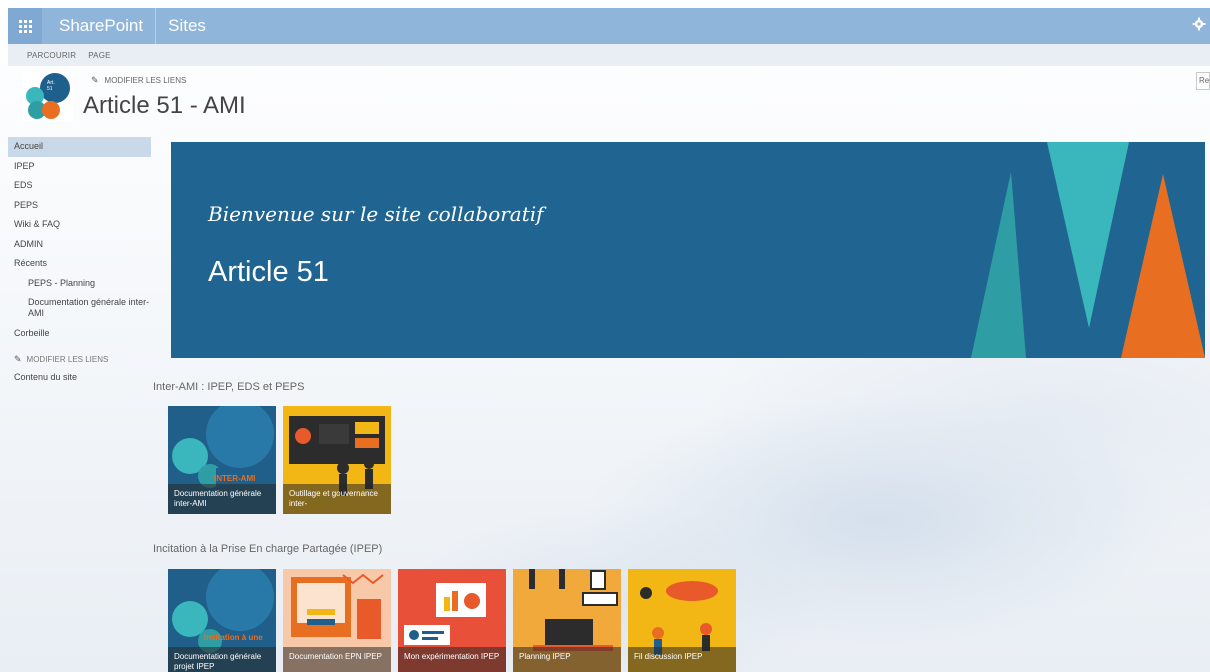  Describe the element at coordinates (682, 659) in the screenshot. I see `tile-caption: Fil discussion IPEP` at that location.